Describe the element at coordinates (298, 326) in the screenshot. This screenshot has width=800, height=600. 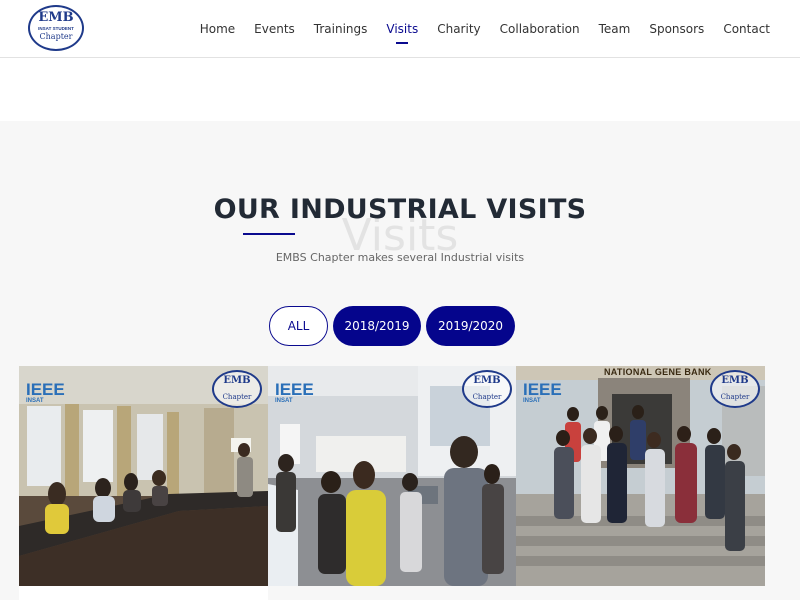
I see `filter-all-button: ALL` at that location.